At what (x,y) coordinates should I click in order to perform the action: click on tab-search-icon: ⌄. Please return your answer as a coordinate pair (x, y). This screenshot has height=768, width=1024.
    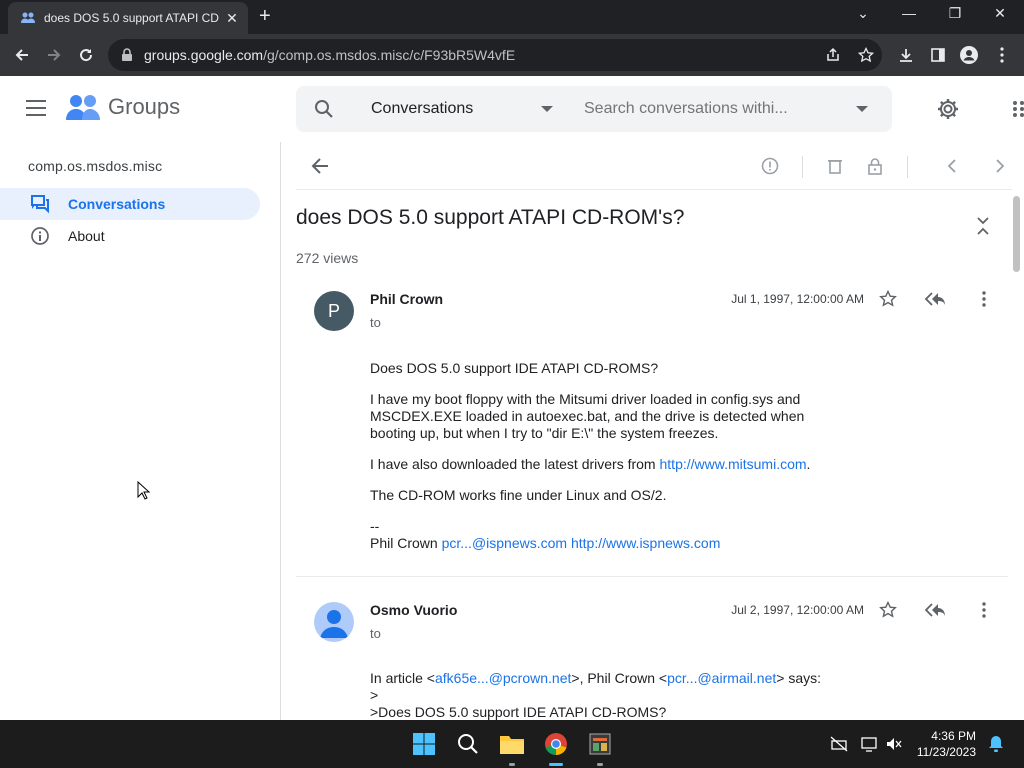
    Looking at the image, I should click on (863, 13).